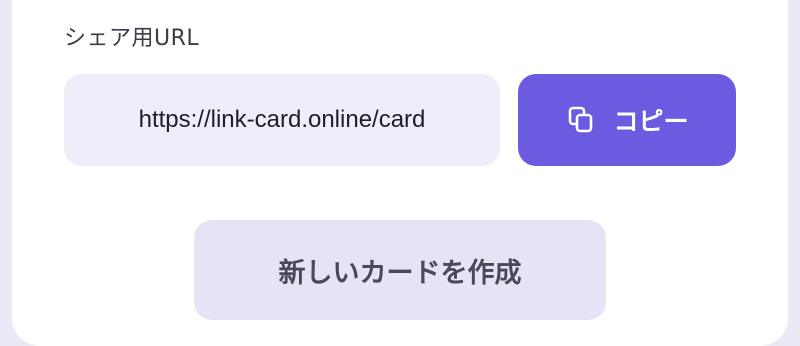  I want to click on copy-button-label: コピー, so click(651, 121).